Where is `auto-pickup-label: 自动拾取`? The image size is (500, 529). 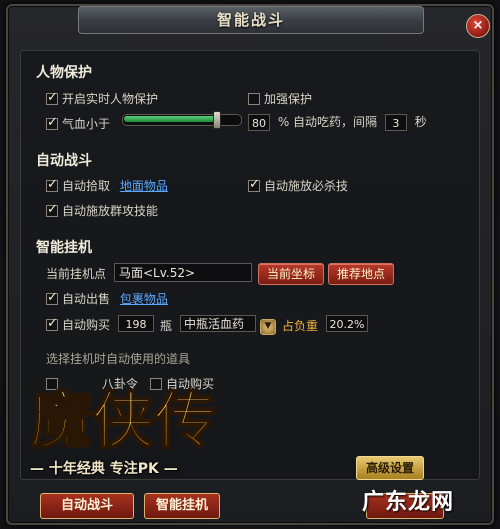
auto-pickup-label: 自动拾取 is located at coordinates (86, 186).